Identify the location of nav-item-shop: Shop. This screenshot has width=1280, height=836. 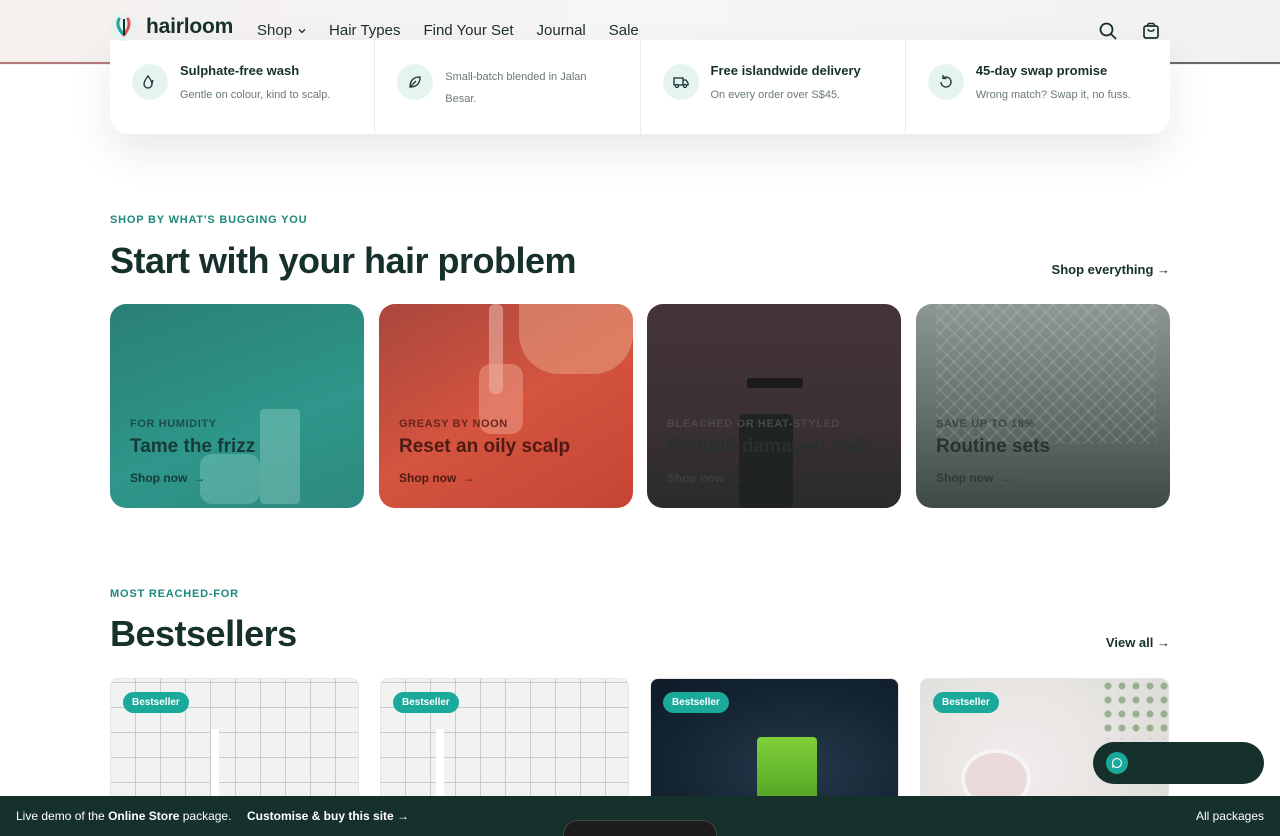
(281, 30).